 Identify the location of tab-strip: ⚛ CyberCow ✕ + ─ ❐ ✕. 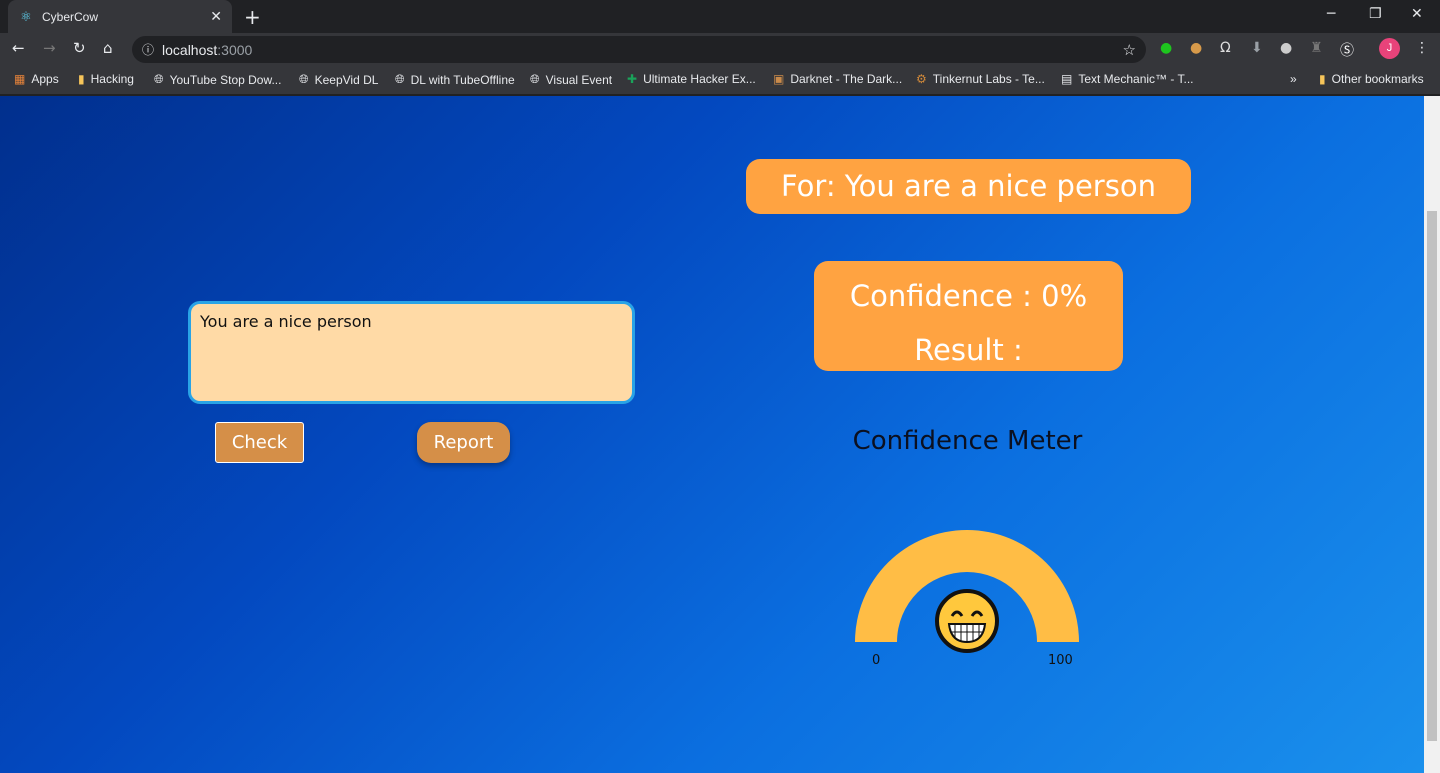
(720, 16).